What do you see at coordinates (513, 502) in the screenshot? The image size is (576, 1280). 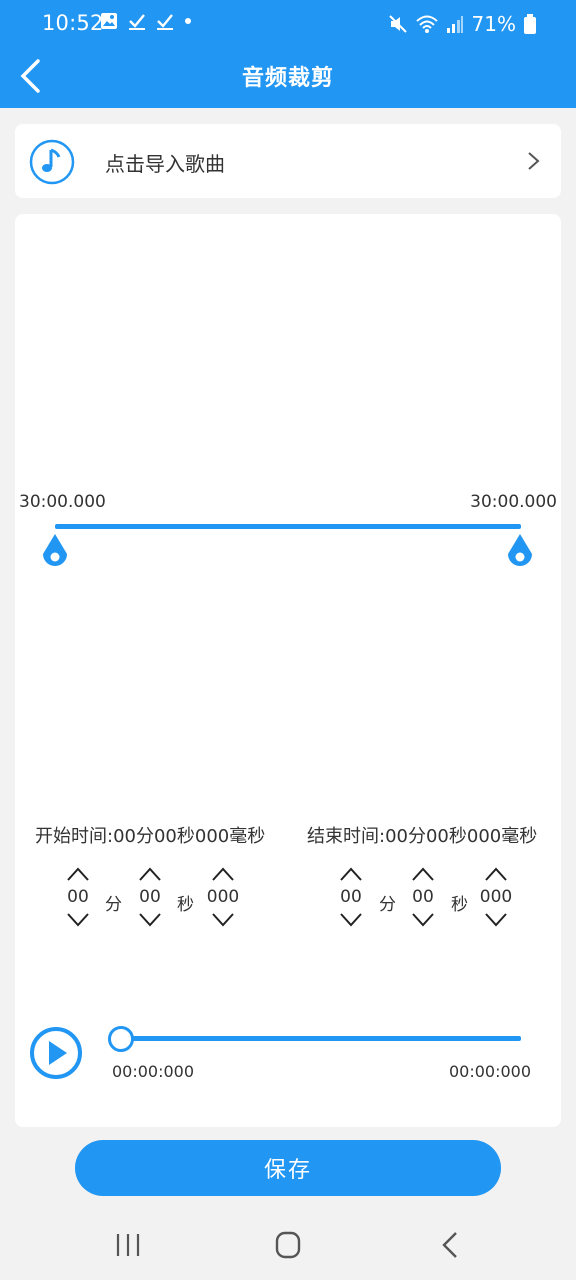 I see `range-end-time: 30:00.000` at bounding box center [513, 502].